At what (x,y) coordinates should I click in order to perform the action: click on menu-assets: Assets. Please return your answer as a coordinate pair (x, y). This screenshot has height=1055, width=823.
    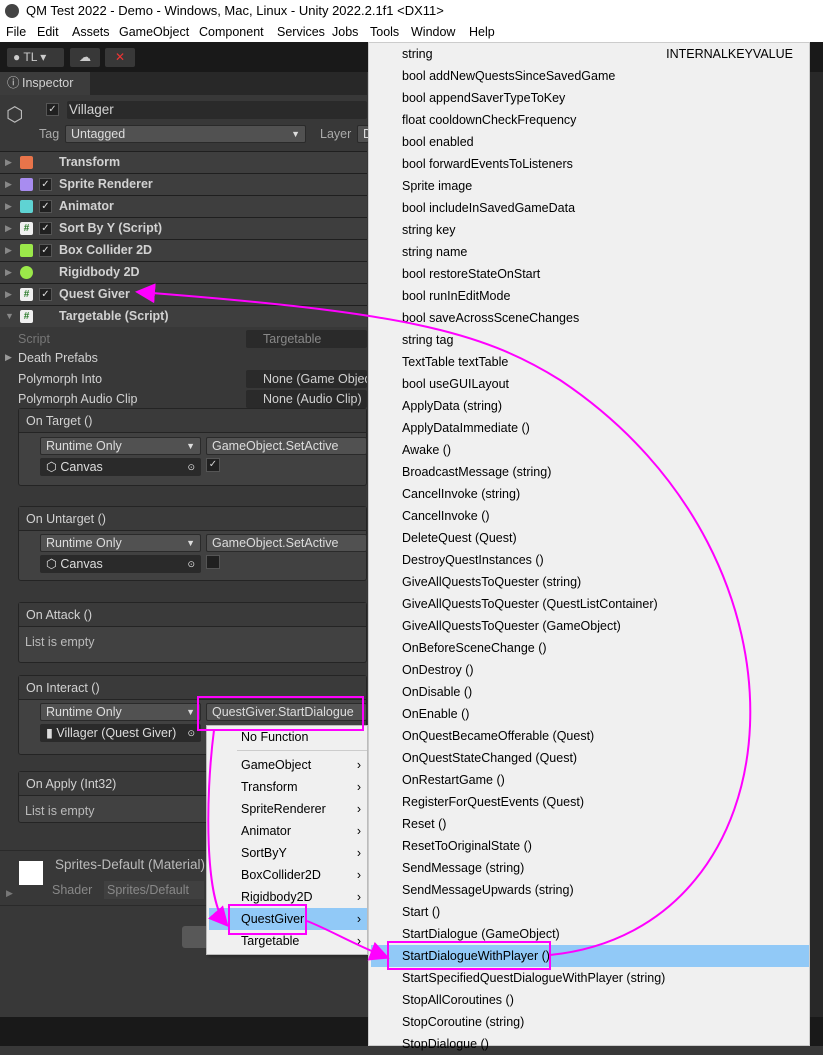
    Looking at the image, I should click on (91, 32).